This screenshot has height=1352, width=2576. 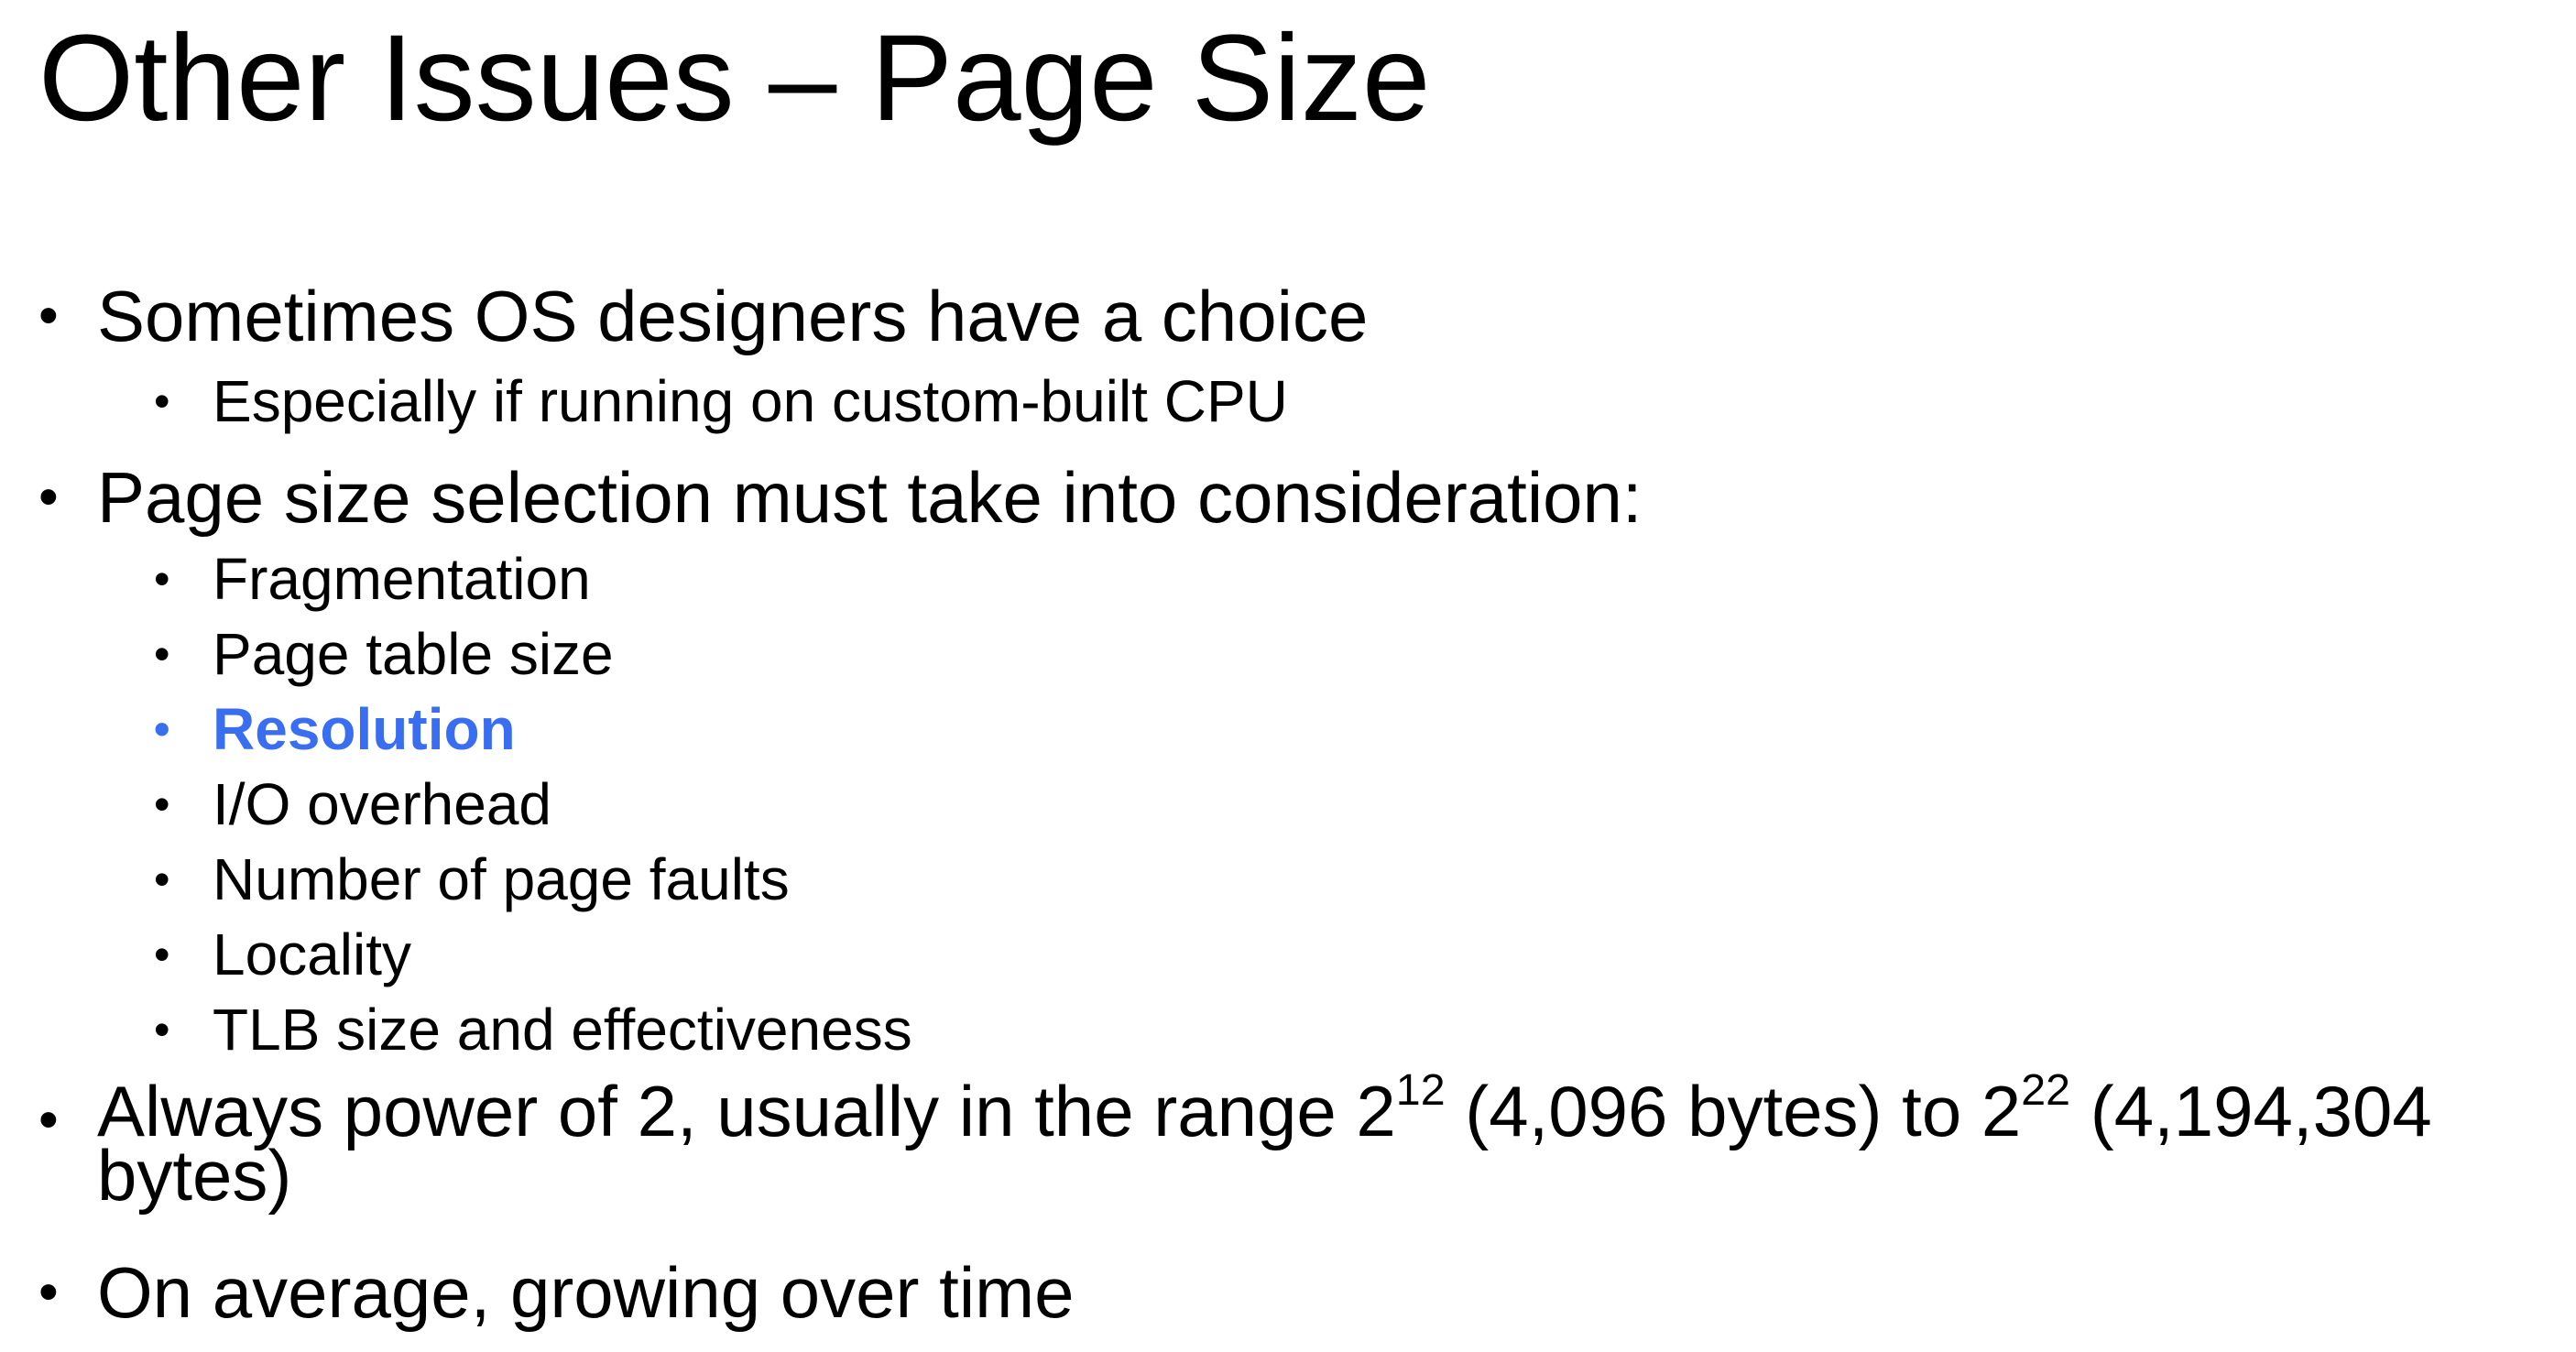 I want to click on bullet-text: Sometimes OS designers have a choice, so click(x=733, y=316).